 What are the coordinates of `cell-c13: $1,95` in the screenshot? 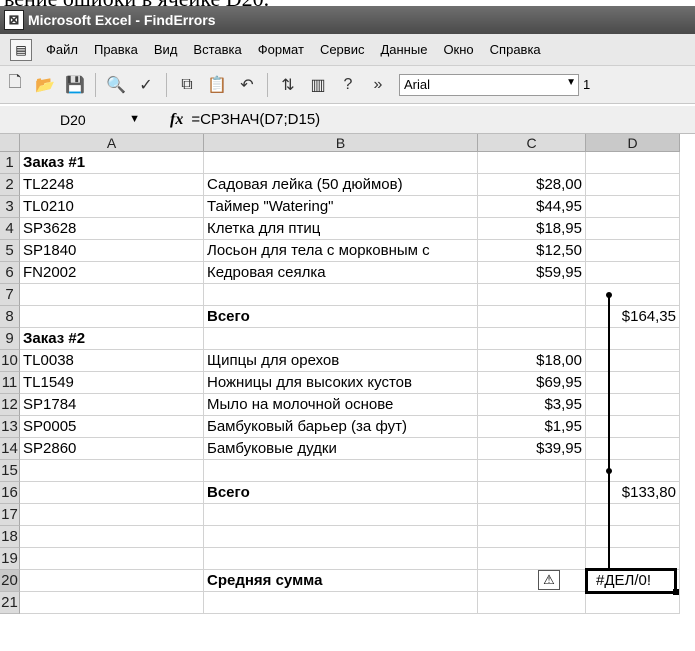 It's located at (532, 427).